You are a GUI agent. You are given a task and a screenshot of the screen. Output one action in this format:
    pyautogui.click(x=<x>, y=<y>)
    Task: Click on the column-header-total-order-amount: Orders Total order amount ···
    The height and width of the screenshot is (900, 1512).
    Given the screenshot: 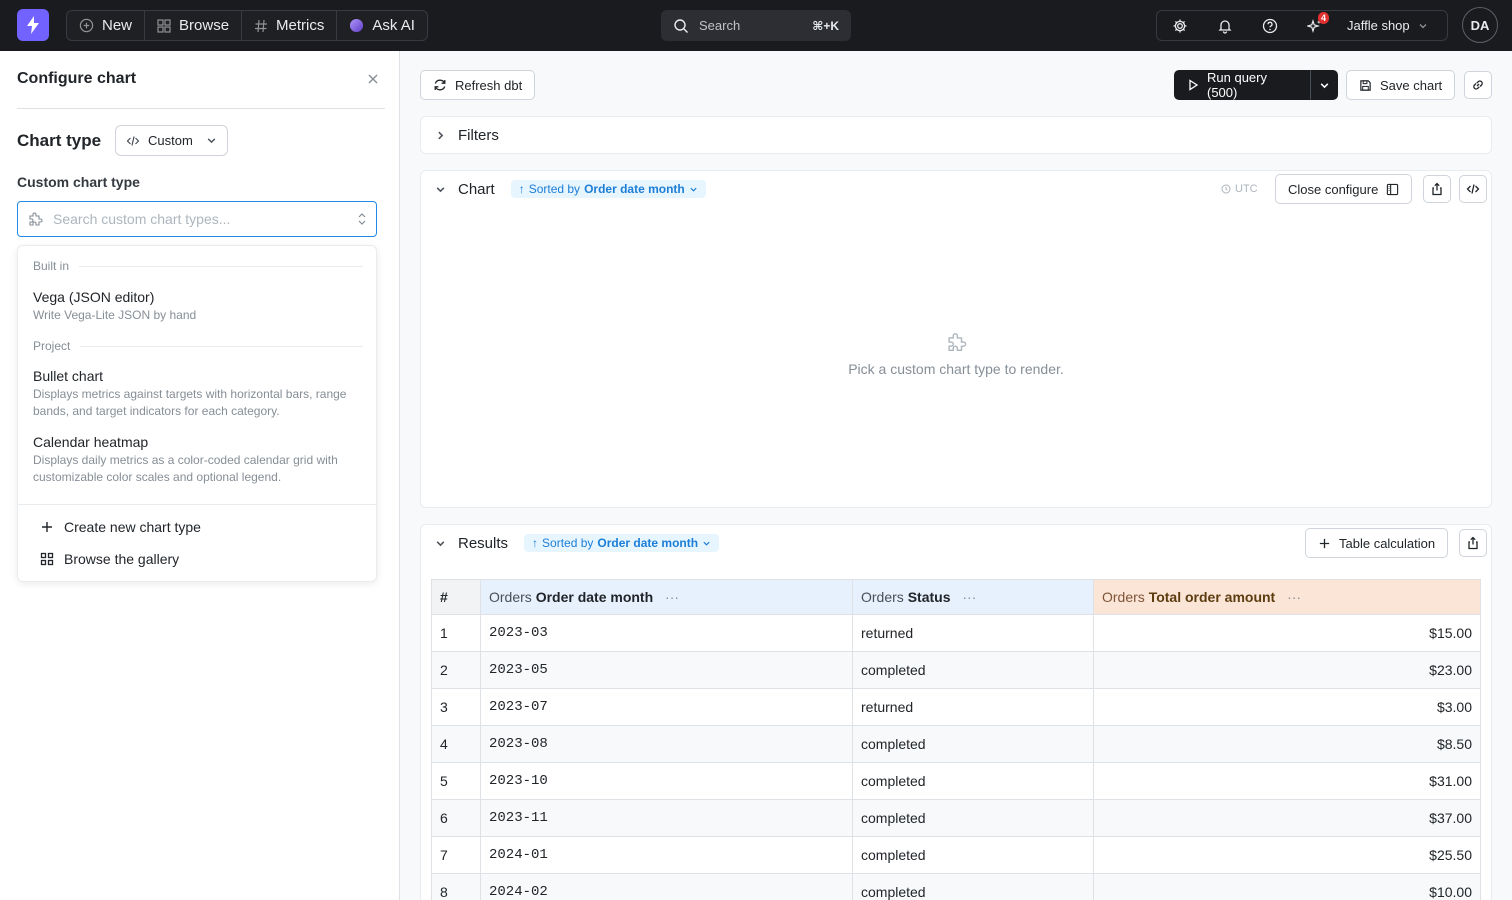 What is the action you would take?
    pyautogui.click(x=1287, y=597)
    